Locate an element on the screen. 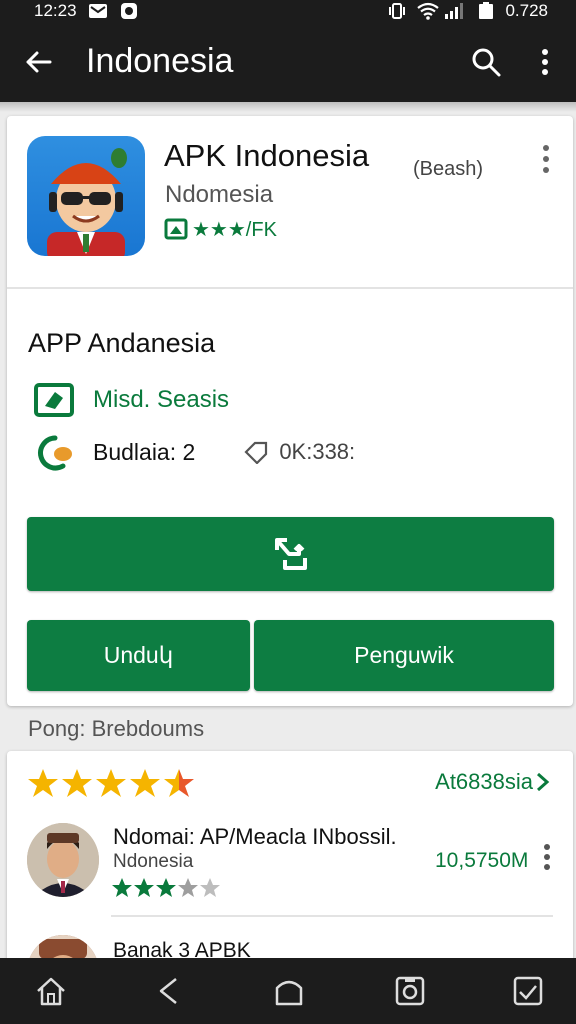 The width and height of the screenshot is (576, 1024). app-rating-row: ★★★/FK is located at coordinates (220, 229).